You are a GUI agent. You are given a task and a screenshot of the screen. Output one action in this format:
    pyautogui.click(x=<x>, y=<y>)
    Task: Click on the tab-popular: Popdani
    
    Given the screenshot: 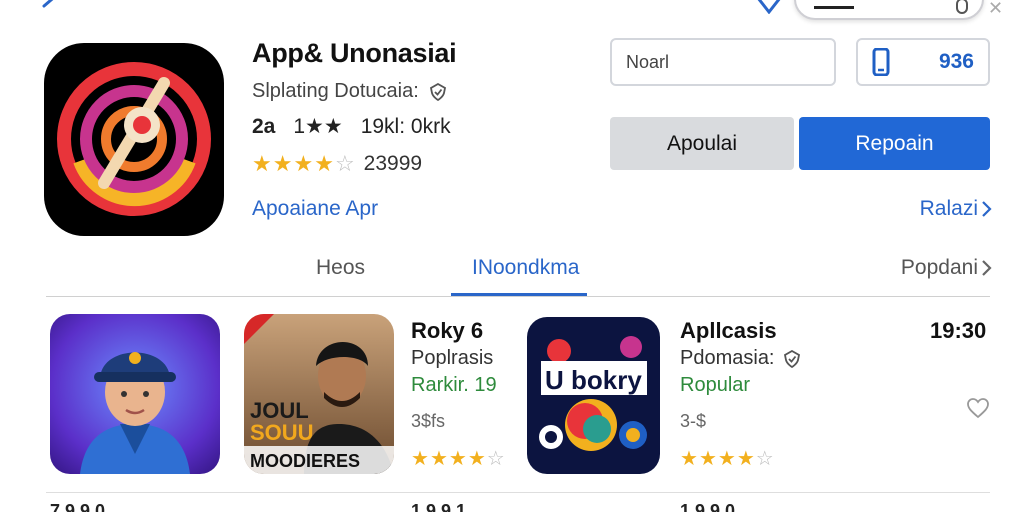 What is the action you would take?
    pyautogui.click(x=946, y=268)
    